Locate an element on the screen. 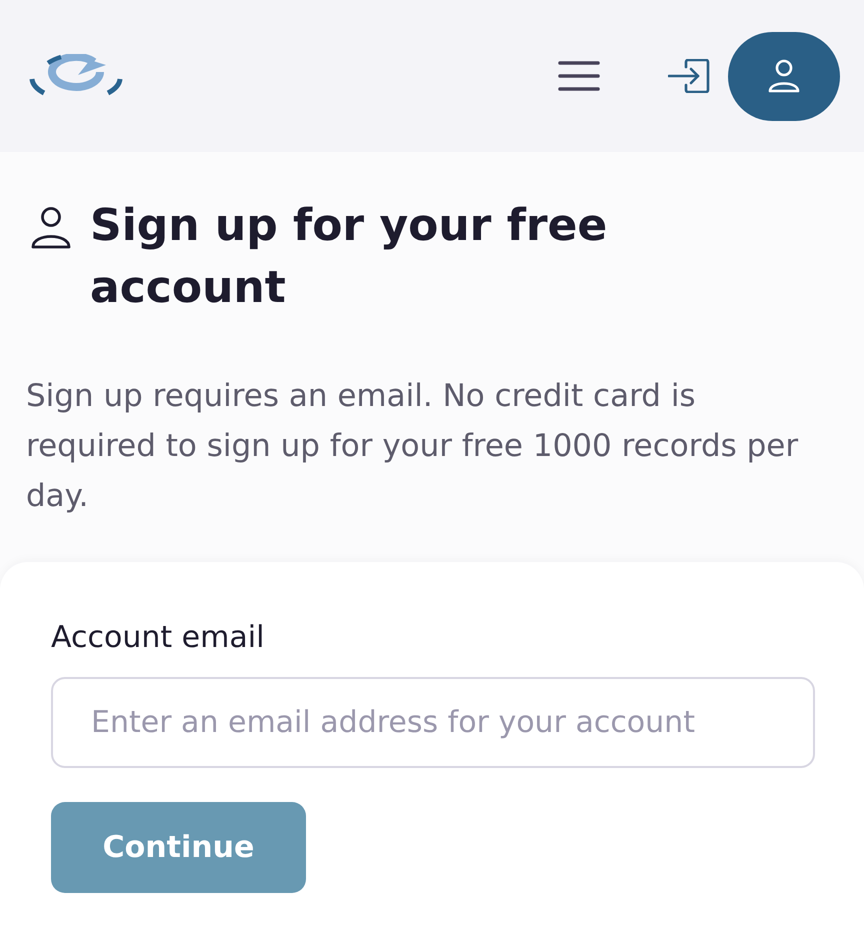 The width and height of the screenshot is (864, 931). sign-in-button is located at coordinates (689, 76).